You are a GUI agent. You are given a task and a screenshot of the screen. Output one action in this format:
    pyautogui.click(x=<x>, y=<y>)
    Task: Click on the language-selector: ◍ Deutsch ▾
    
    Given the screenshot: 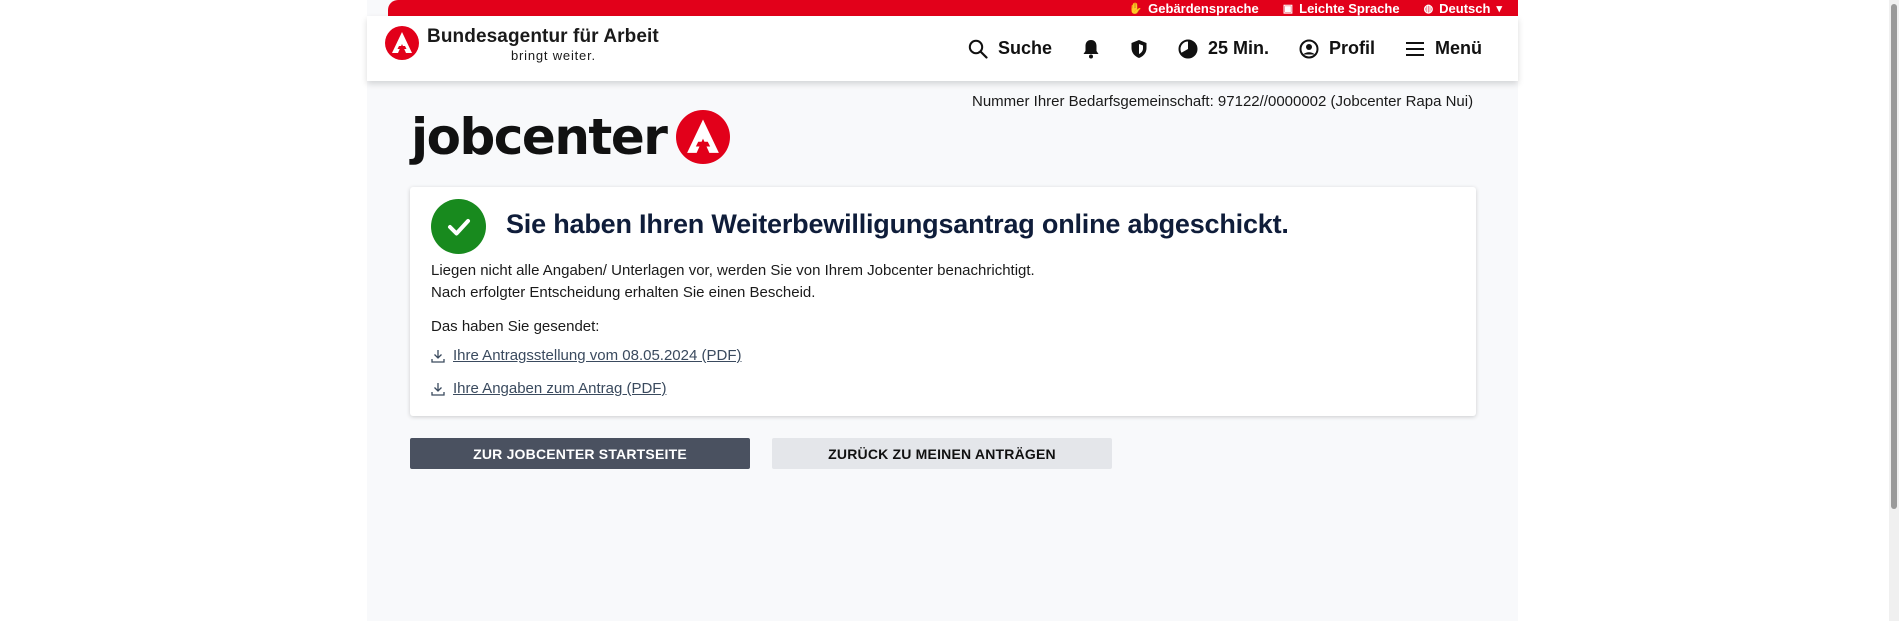 What is the action you would take?
    pyautogui.click(x=1463, y=8)
    